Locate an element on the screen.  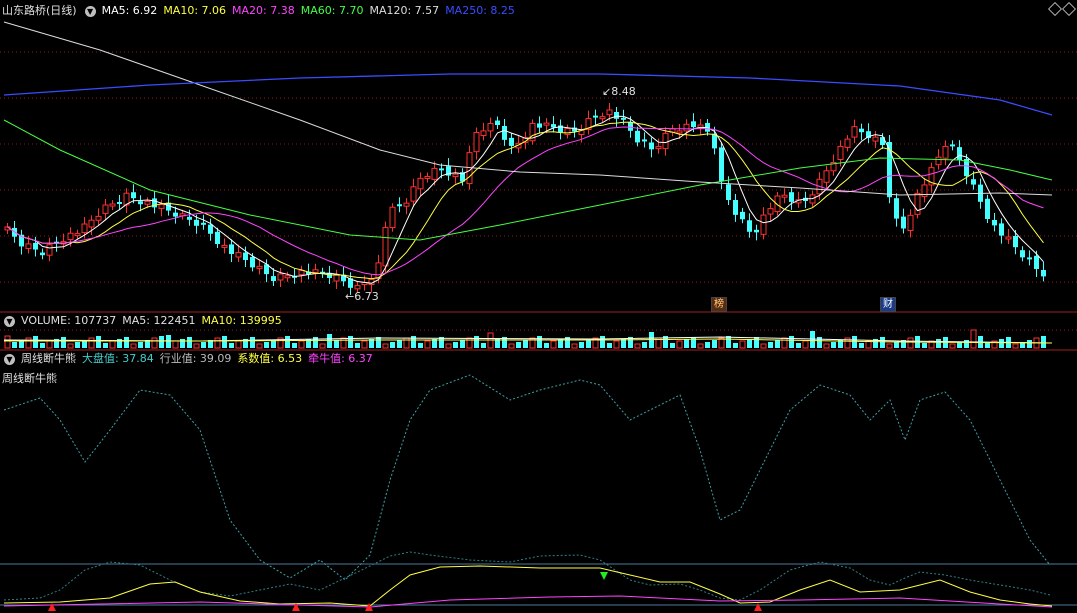
finance-badge: 财 is located at coordinates (888, 304).